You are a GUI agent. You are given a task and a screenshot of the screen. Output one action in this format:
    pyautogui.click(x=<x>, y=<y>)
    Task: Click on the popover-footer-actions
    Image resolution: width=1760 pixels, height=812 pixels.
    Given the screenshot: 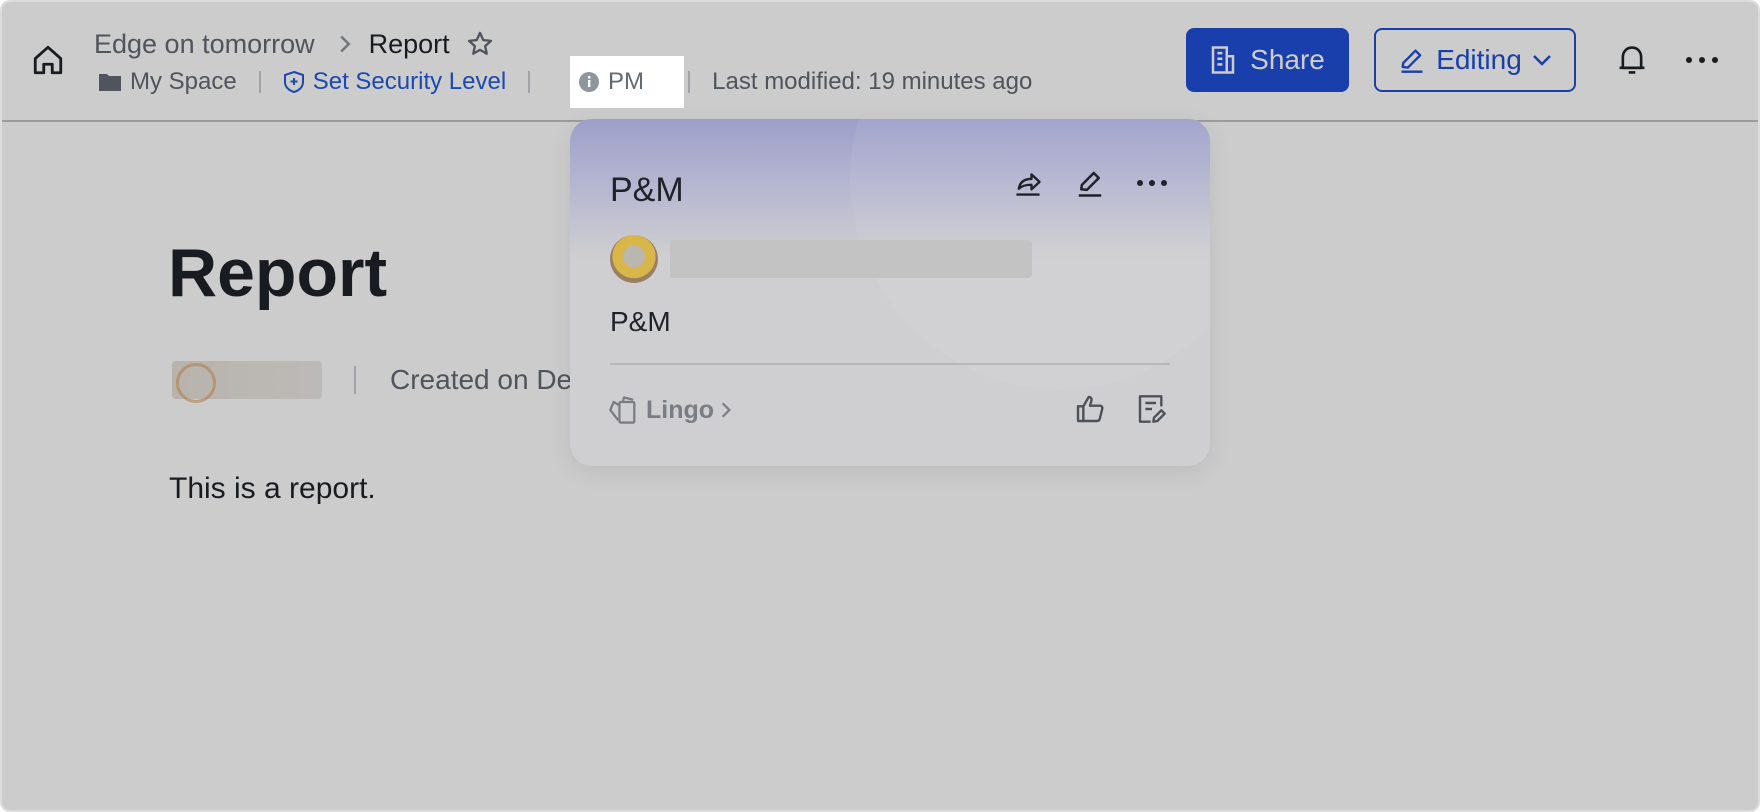 What is the action you would take?
    pyautogui.click(x=1121, y=409)
    